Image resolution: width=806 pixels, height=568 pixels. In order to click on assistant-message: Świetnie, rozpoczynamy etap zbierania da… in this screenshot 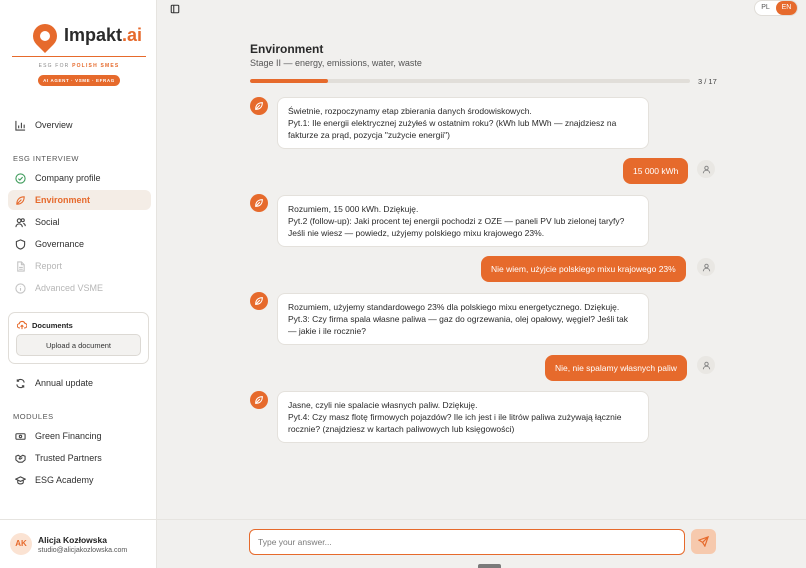, I will do `click(463, 123)`.